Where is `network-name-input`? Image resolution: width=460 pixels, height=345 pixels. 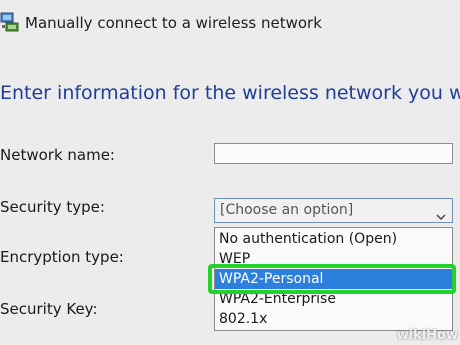 network-name-input is located at coordinates (333, 153).